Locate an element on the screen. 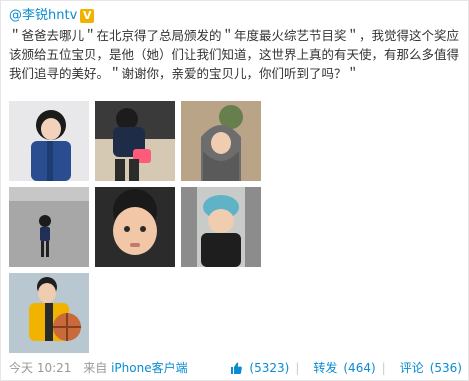 This screenshot has width=469, height=381. post-header: @李锐hntv V is located at coordinates (52, 16).